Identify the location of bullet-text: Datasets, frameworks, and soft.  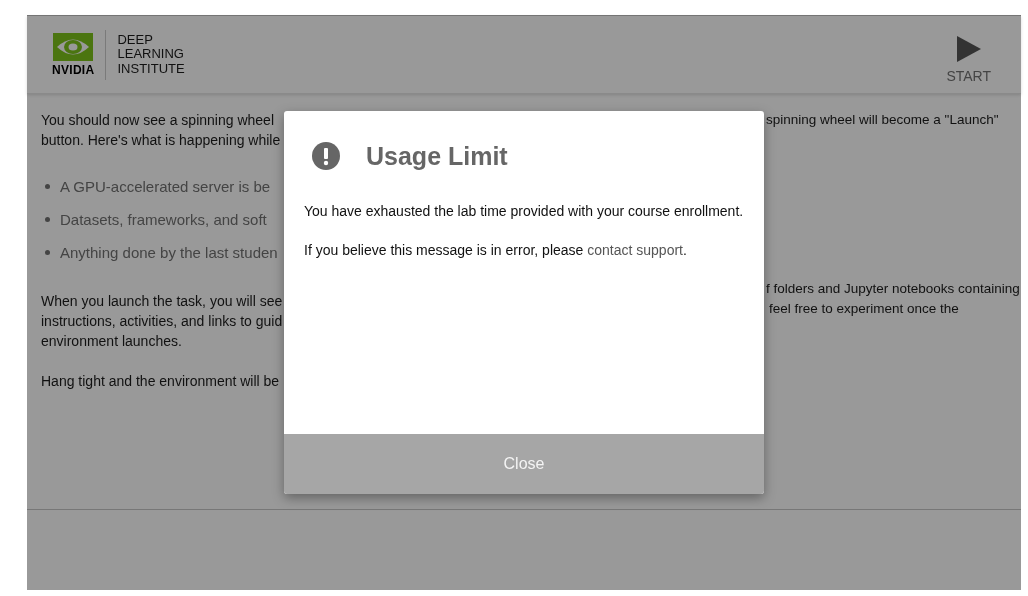
(163, 219).